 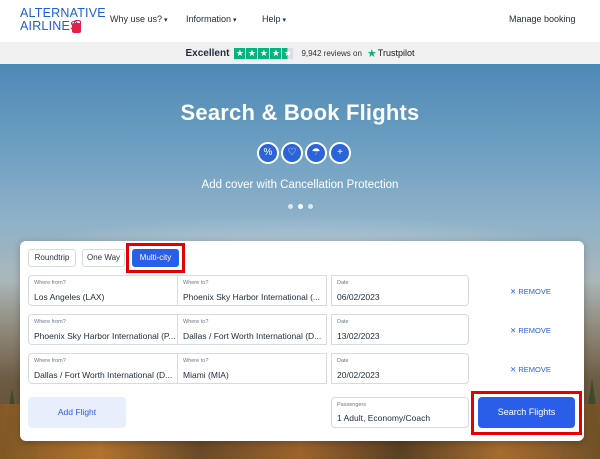 I want to click on trust-reviews: 9,942 reviews on, so click(x=331, y=53).